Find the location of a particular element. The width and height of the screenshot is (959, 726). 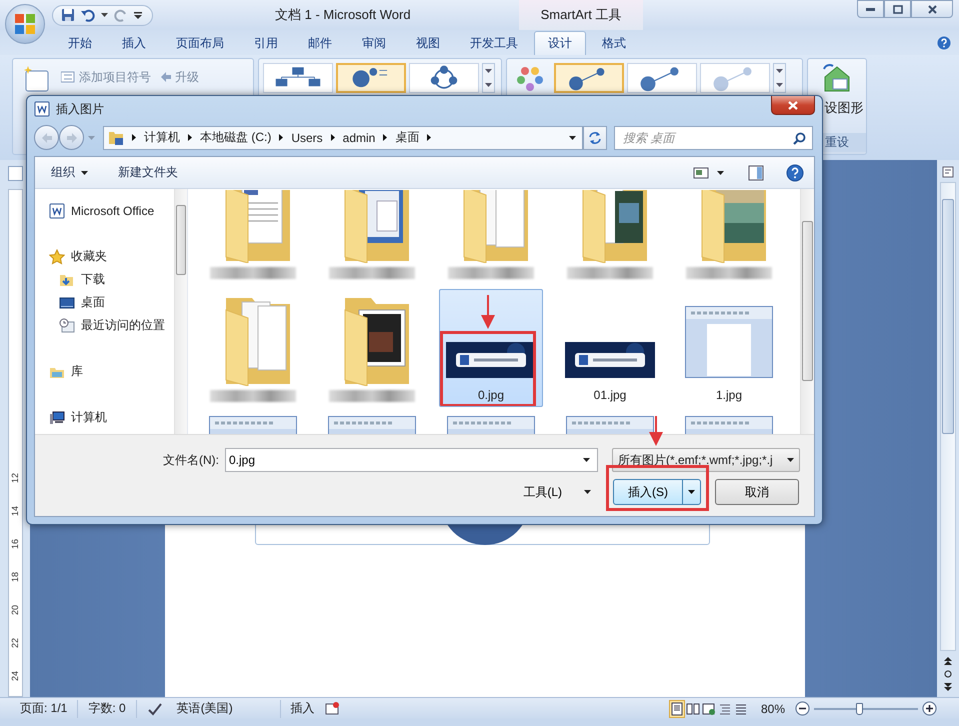

insert-mode-indicator: 插入 is located at coordinates (303, 708).